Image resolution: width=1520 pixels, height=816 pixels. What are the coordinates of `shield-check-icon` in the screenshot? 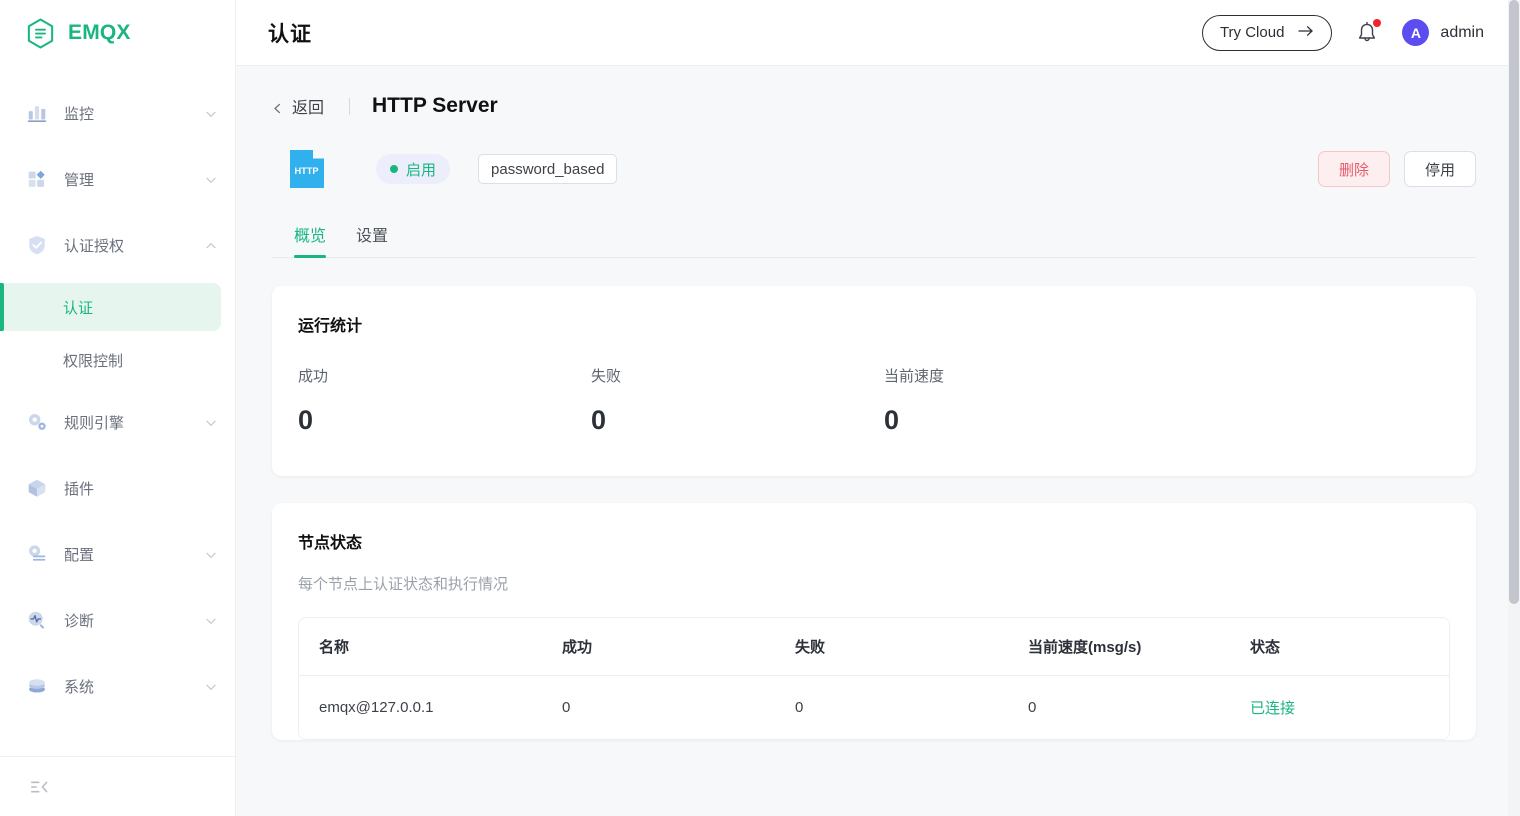 It's located at (37, 245).